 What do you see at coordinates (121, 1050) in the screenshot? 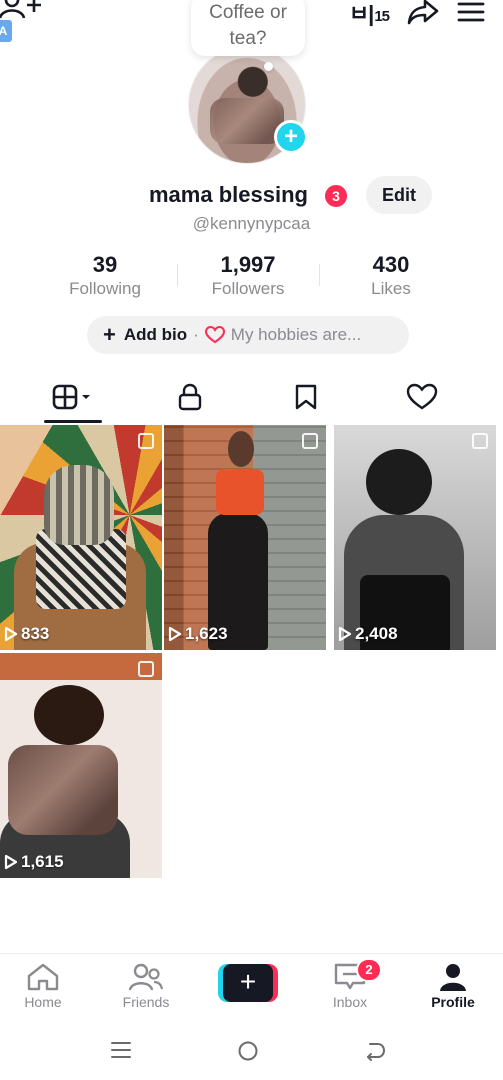
I see `recent-apps-icon` at bounding box center [121, 1050].